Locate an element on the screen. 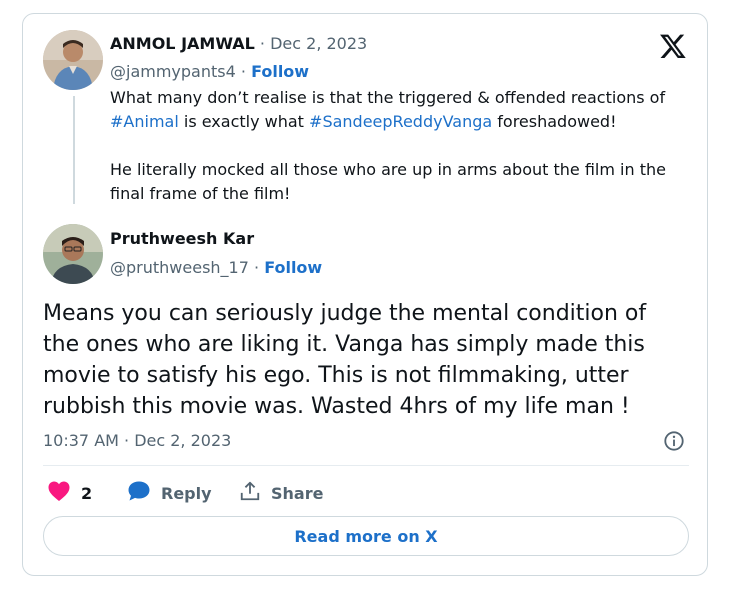 The image size is (731, 604). reply-bubble-icon is located at coordinates (139, 493).